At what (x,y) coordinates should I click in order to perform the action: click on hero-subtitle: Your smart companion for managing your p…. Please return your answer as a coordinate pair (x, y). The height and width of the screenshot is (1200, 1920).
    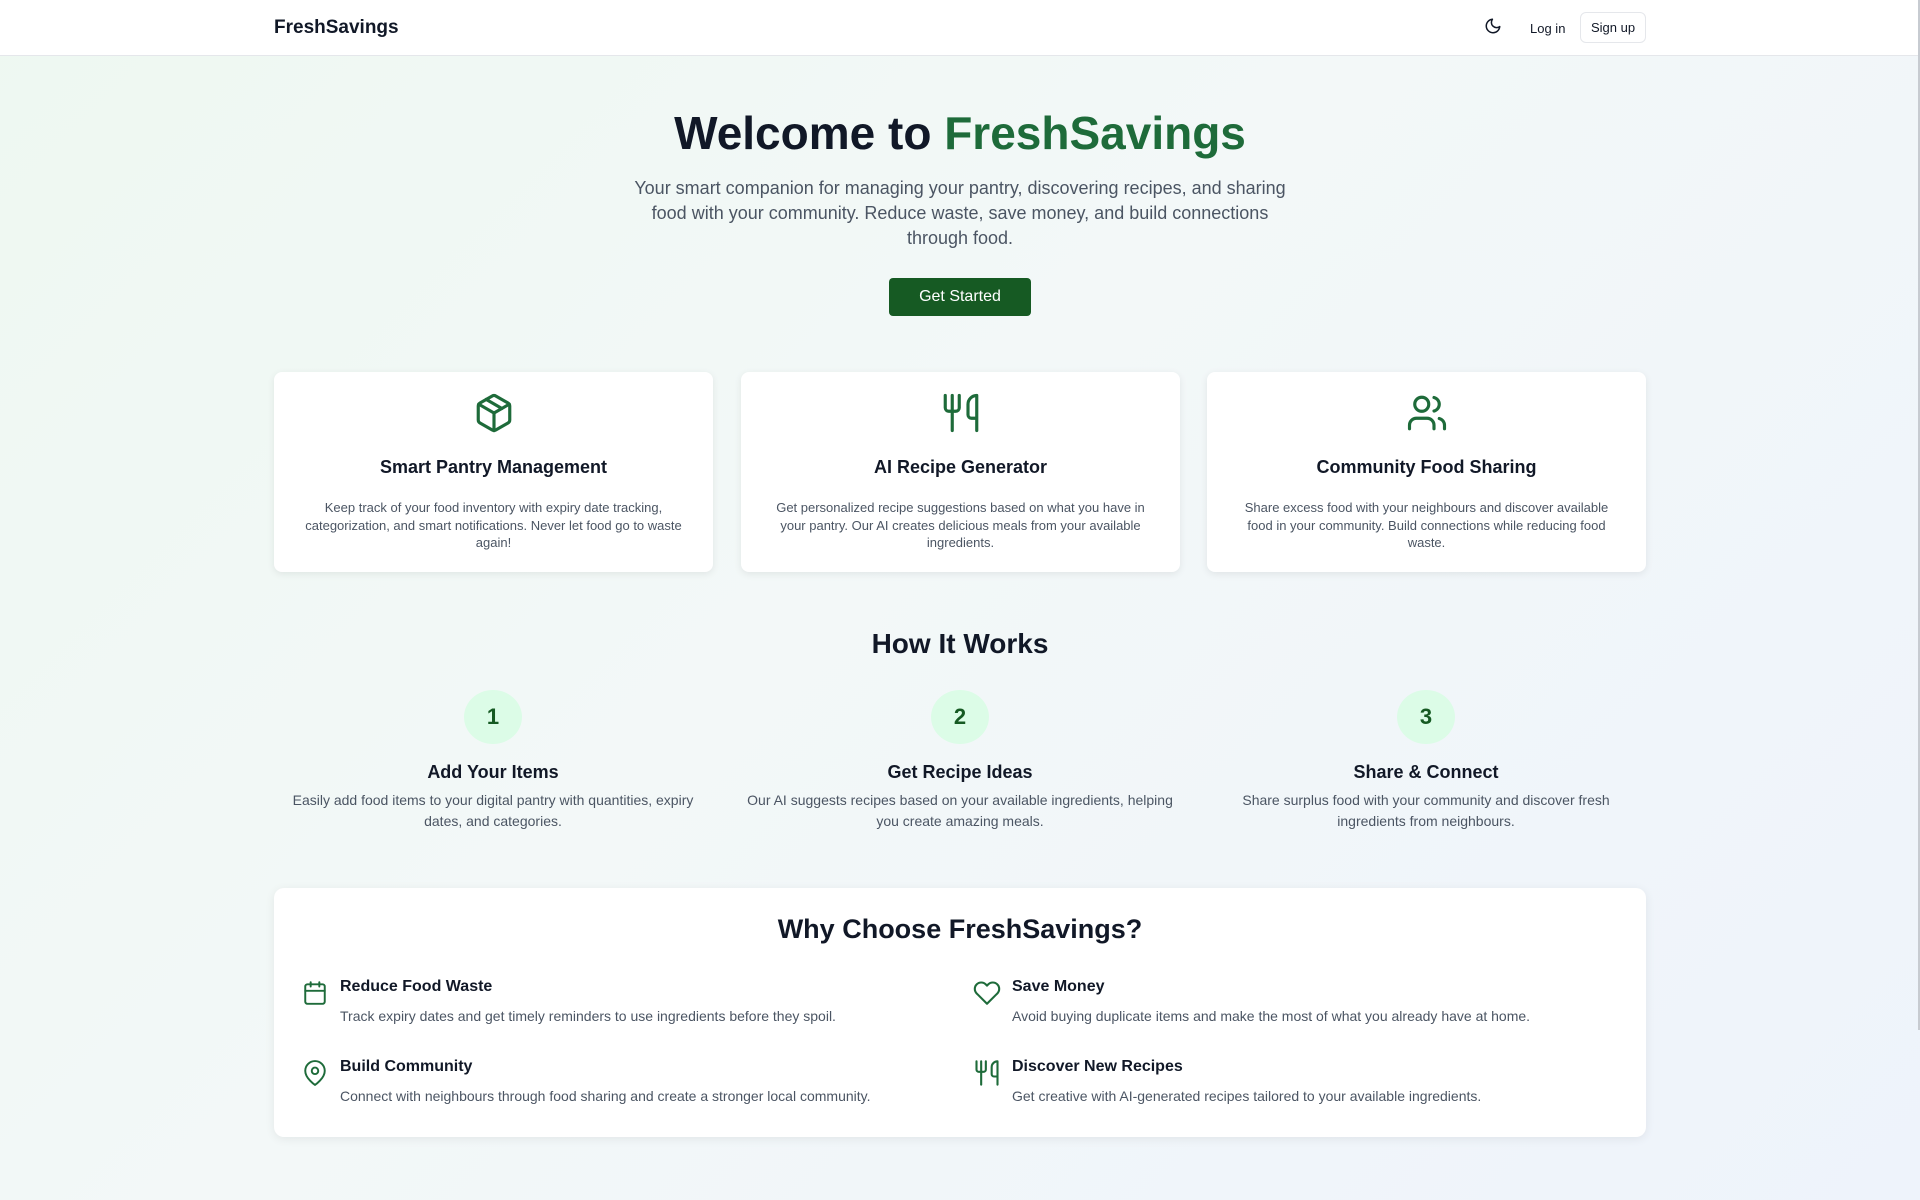
    Looking at the image, I should click on (960, 213).